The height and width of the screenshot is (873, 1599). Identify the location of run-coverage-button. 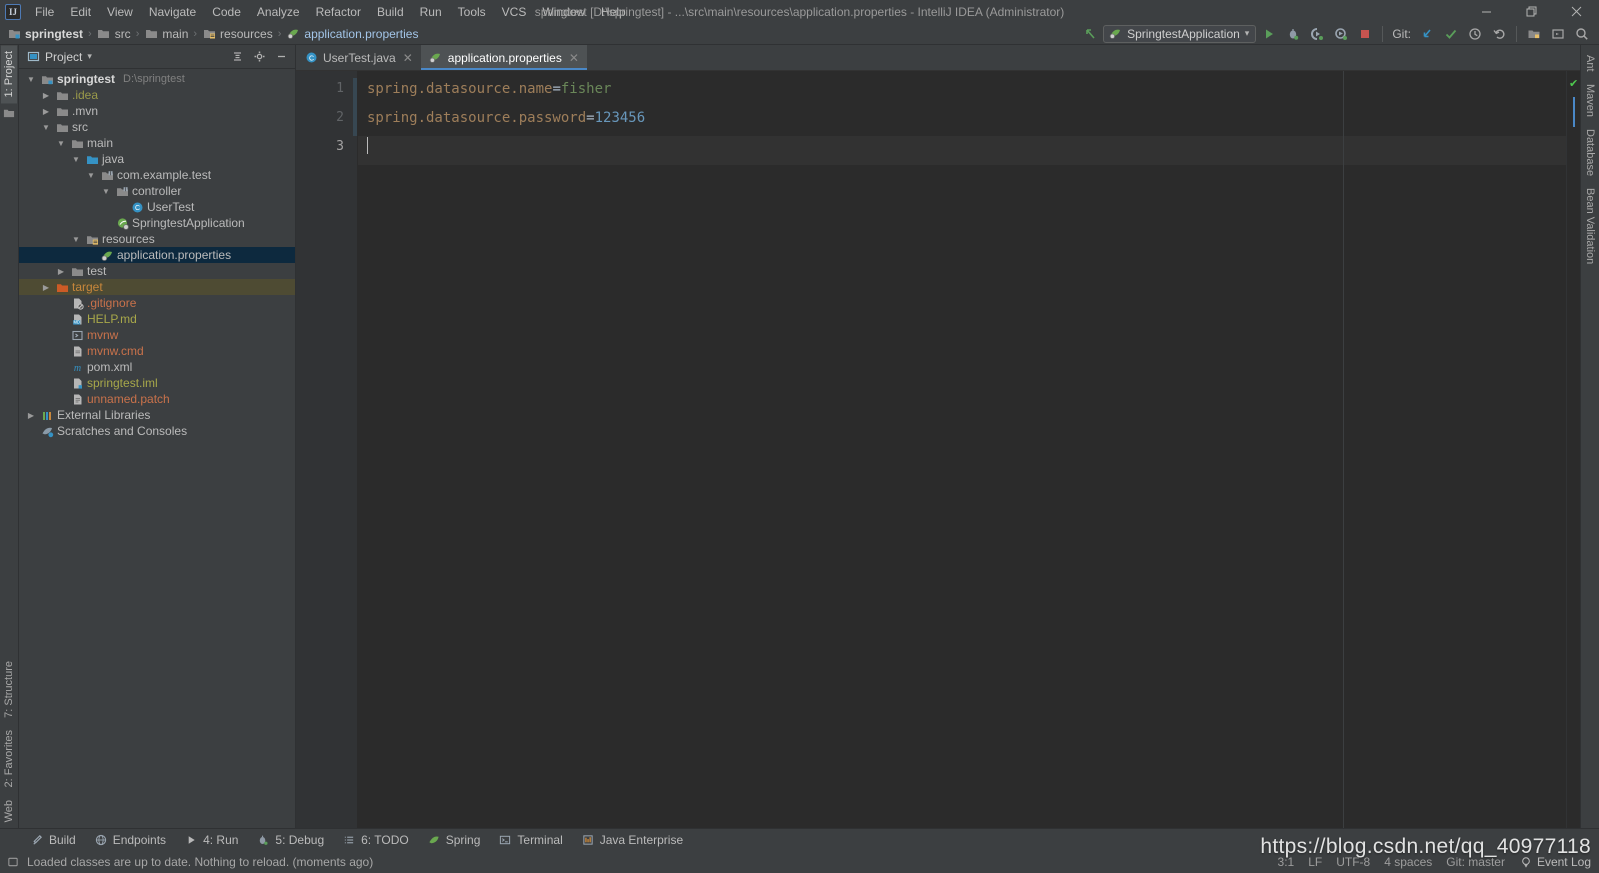
(1317, 34).